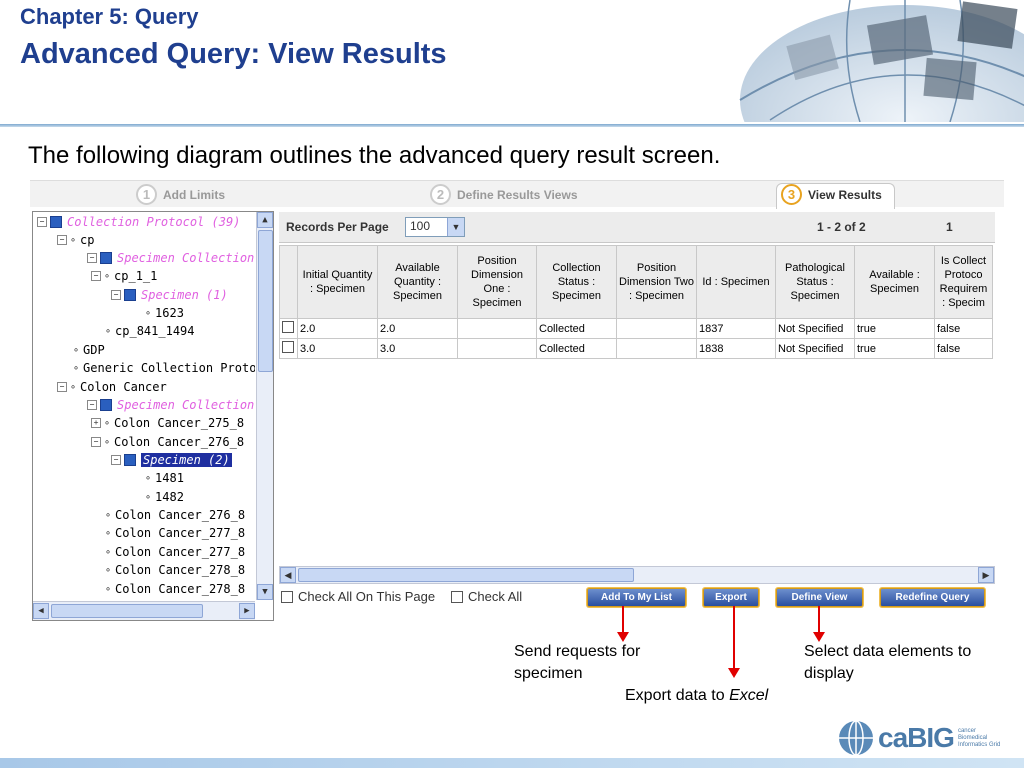  Describe the element at coordinates (495, 596) in the screenshot. I see `check-all-label: Check All` at that location.